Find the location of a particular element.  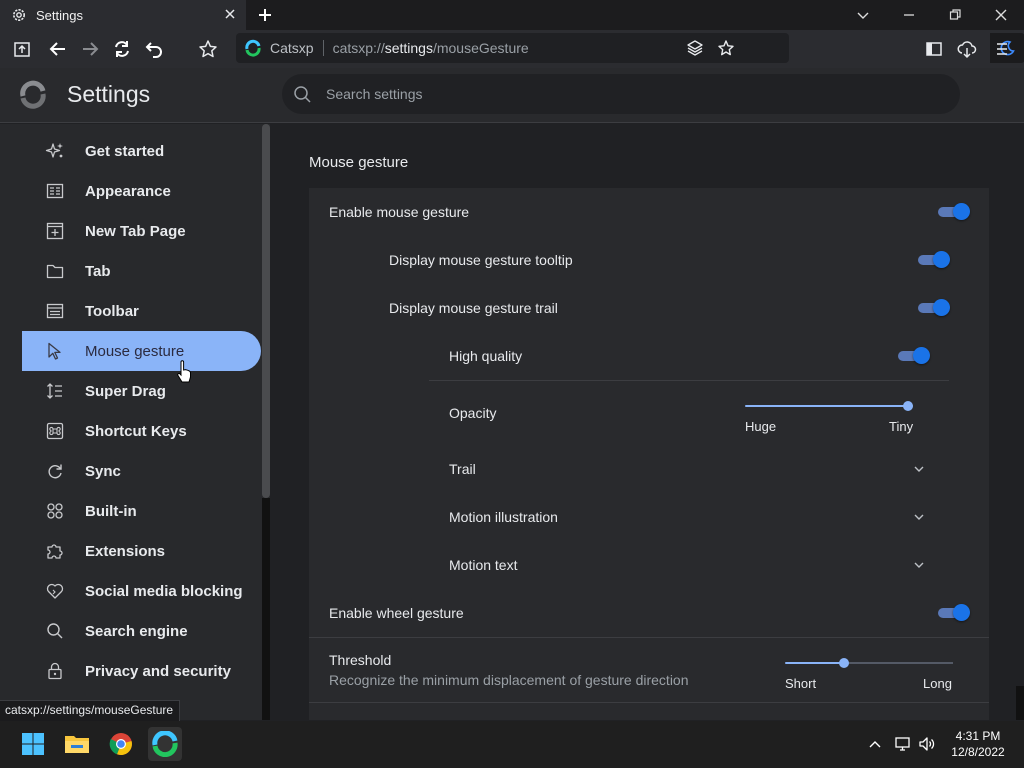

opacity-max-label: Tiny is located at coordinates (901, 426).